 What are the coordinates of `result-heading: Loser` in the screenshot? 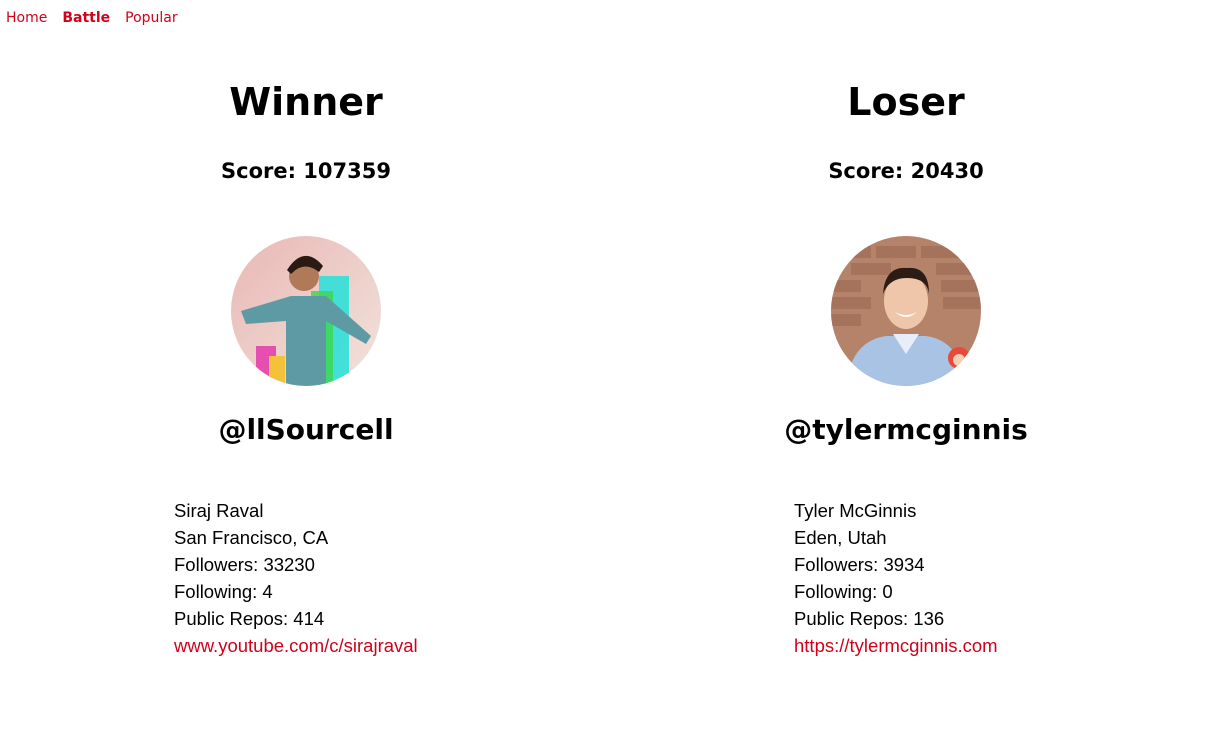 It's located at (906, 102).